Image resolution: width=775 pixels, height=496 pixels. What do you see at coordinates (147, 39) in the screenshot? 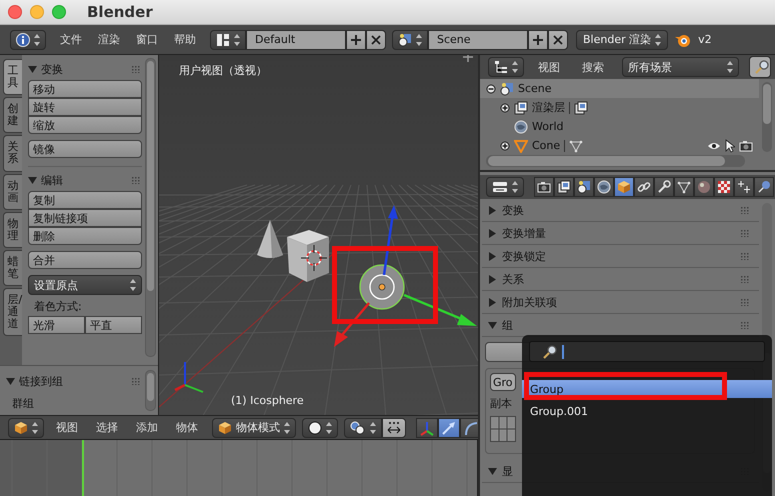
I see `menu-item: 窗口` at bounding box center [147, 39].